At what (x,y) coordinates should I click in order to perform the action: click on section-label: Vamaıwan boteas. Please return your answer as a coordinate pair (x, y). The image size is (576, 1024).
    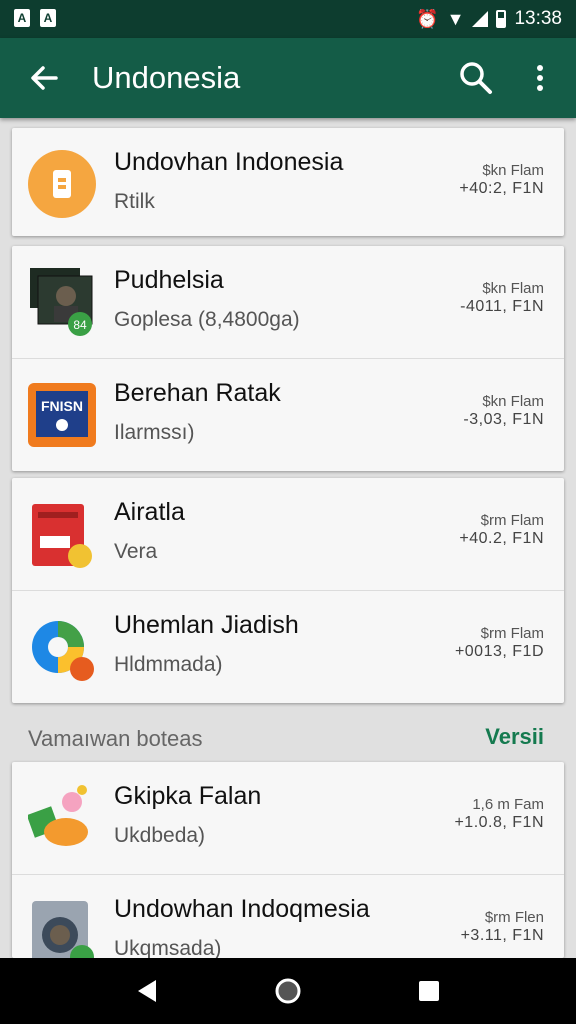
    Looking at the image, I should click on (115, 738).